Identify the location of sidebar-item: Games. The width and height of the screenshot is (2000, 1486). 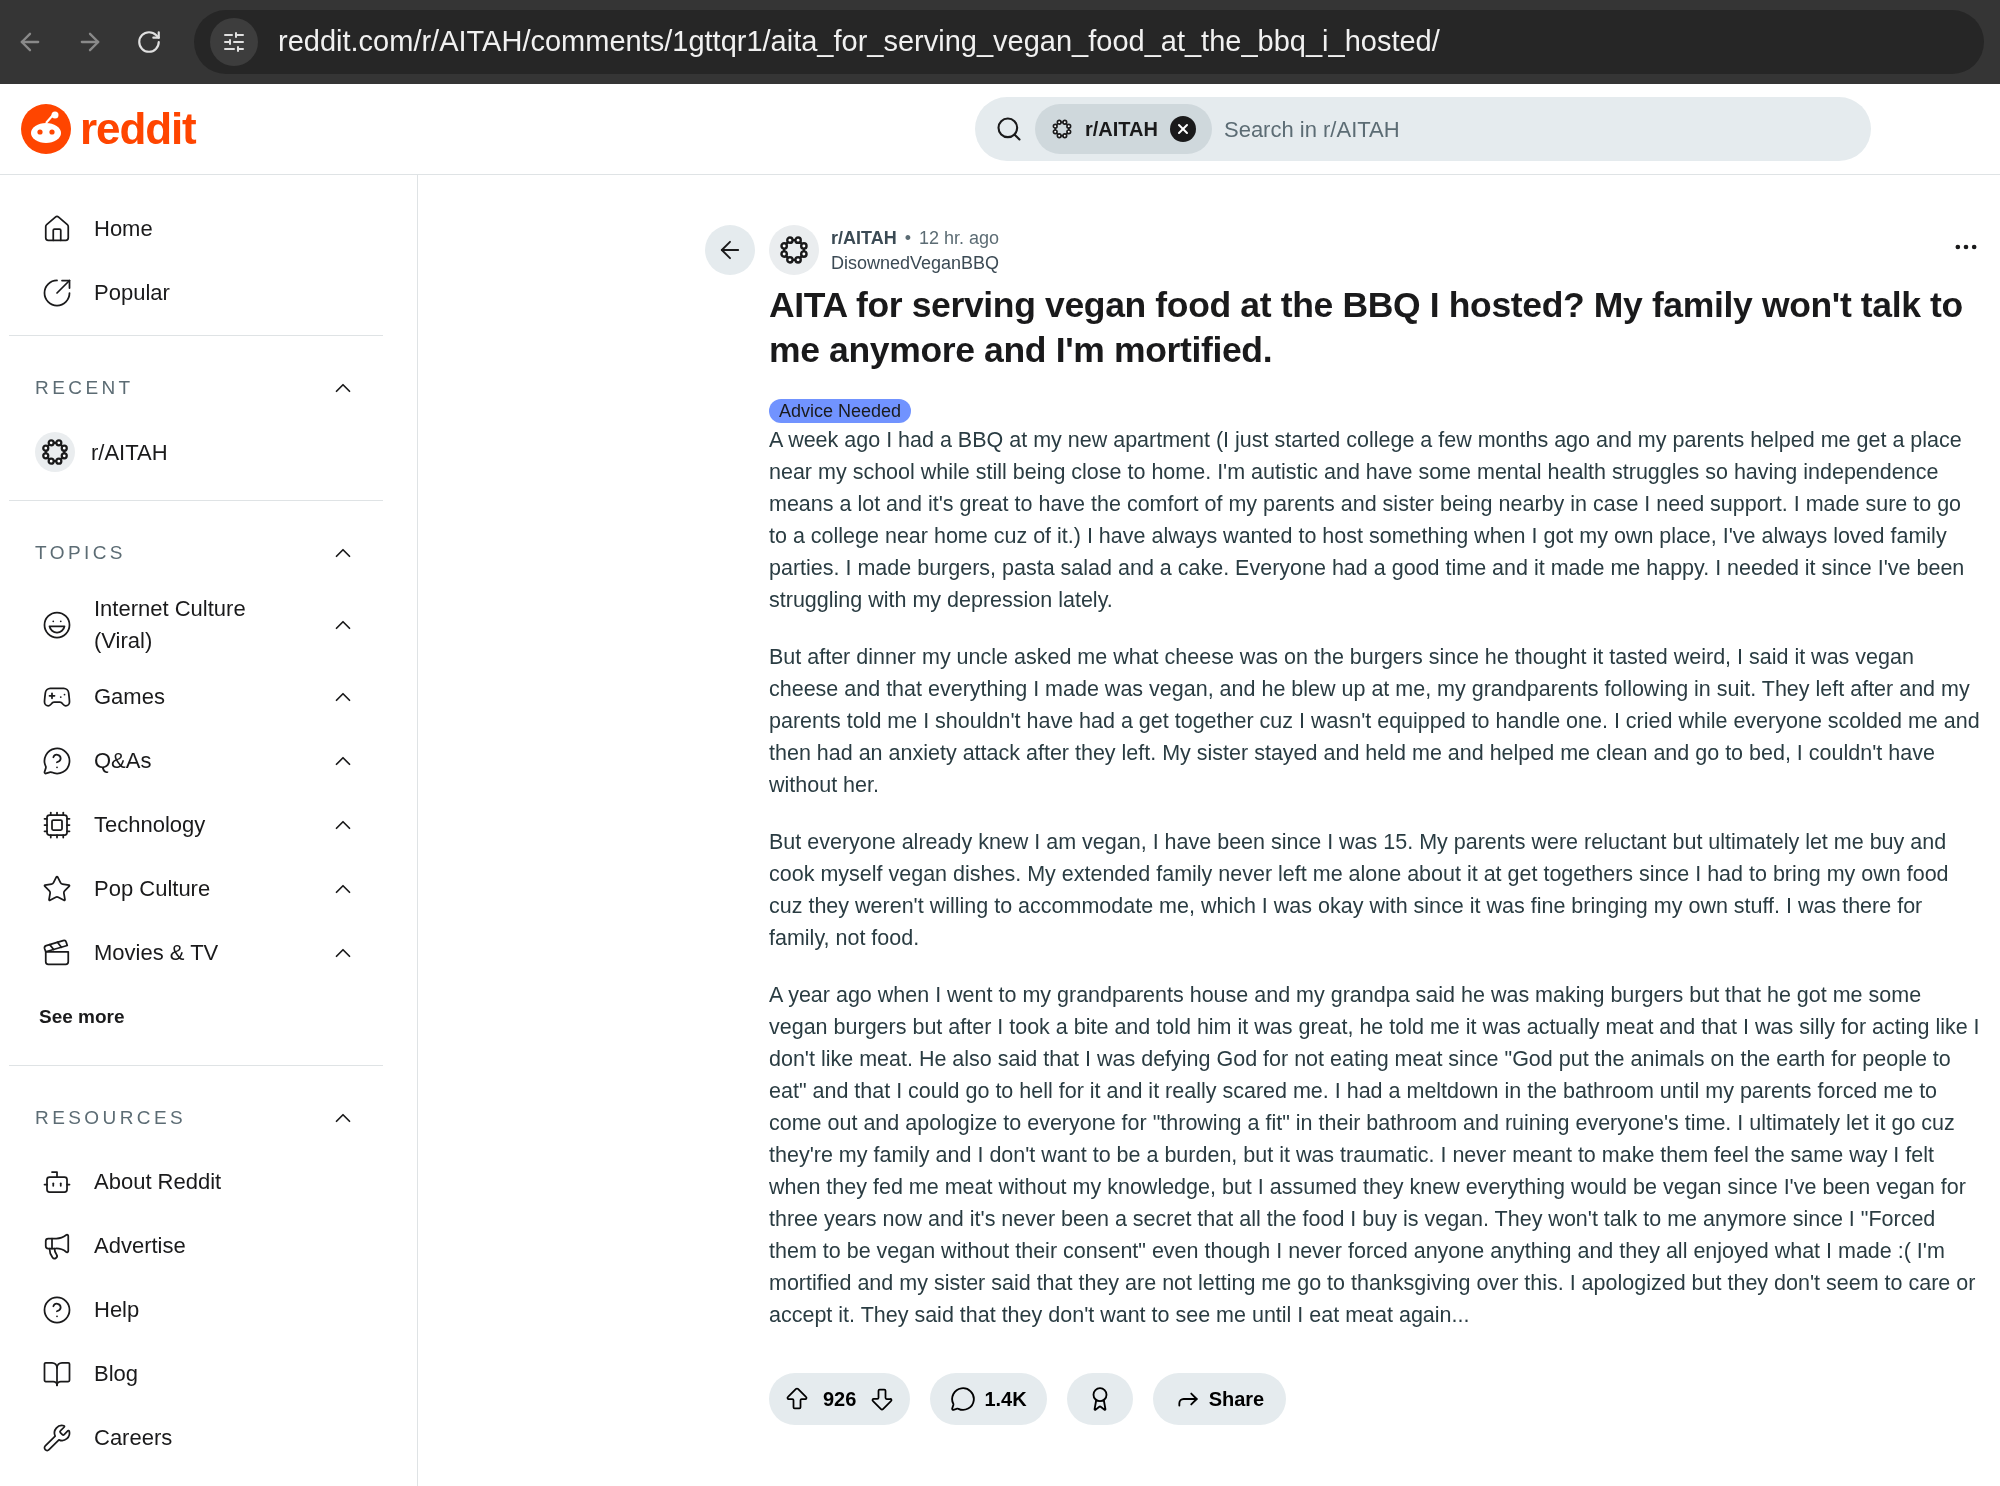
(196, 697).